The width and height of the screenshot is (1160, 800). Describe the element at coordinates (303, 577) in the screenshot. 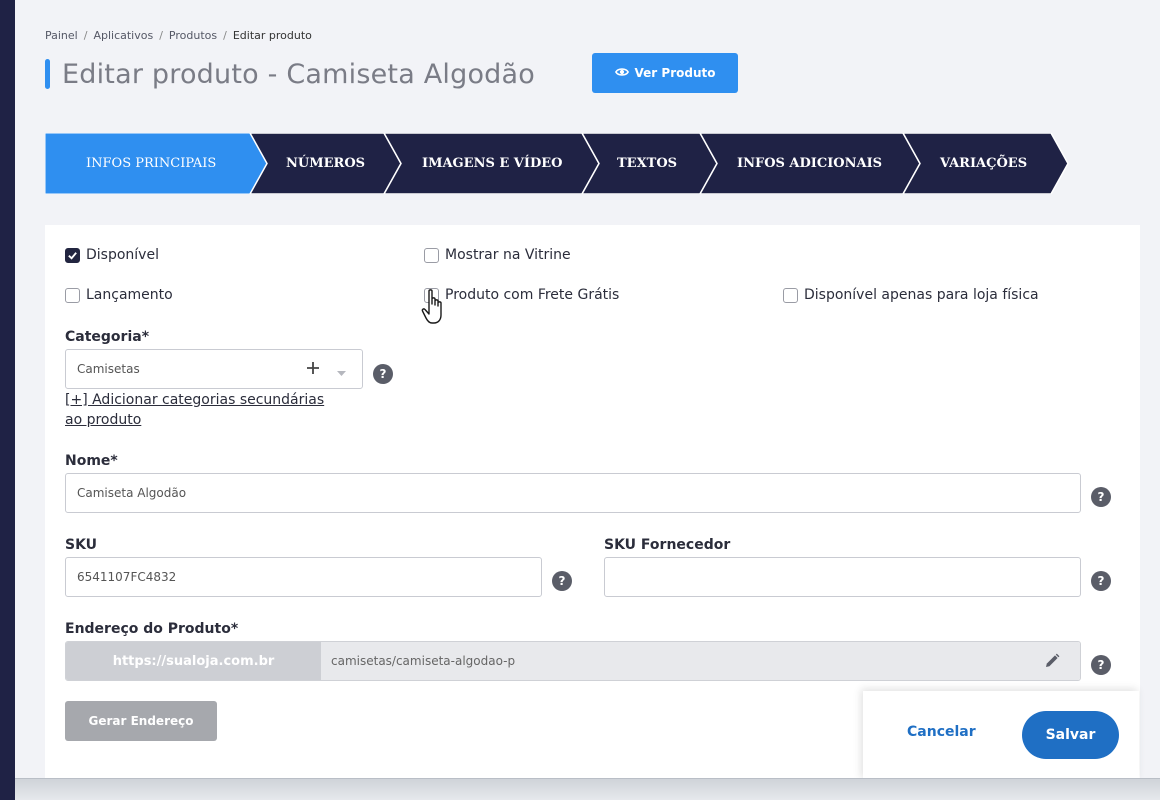

I see `sku-input: 6541107FC4832` at that location.